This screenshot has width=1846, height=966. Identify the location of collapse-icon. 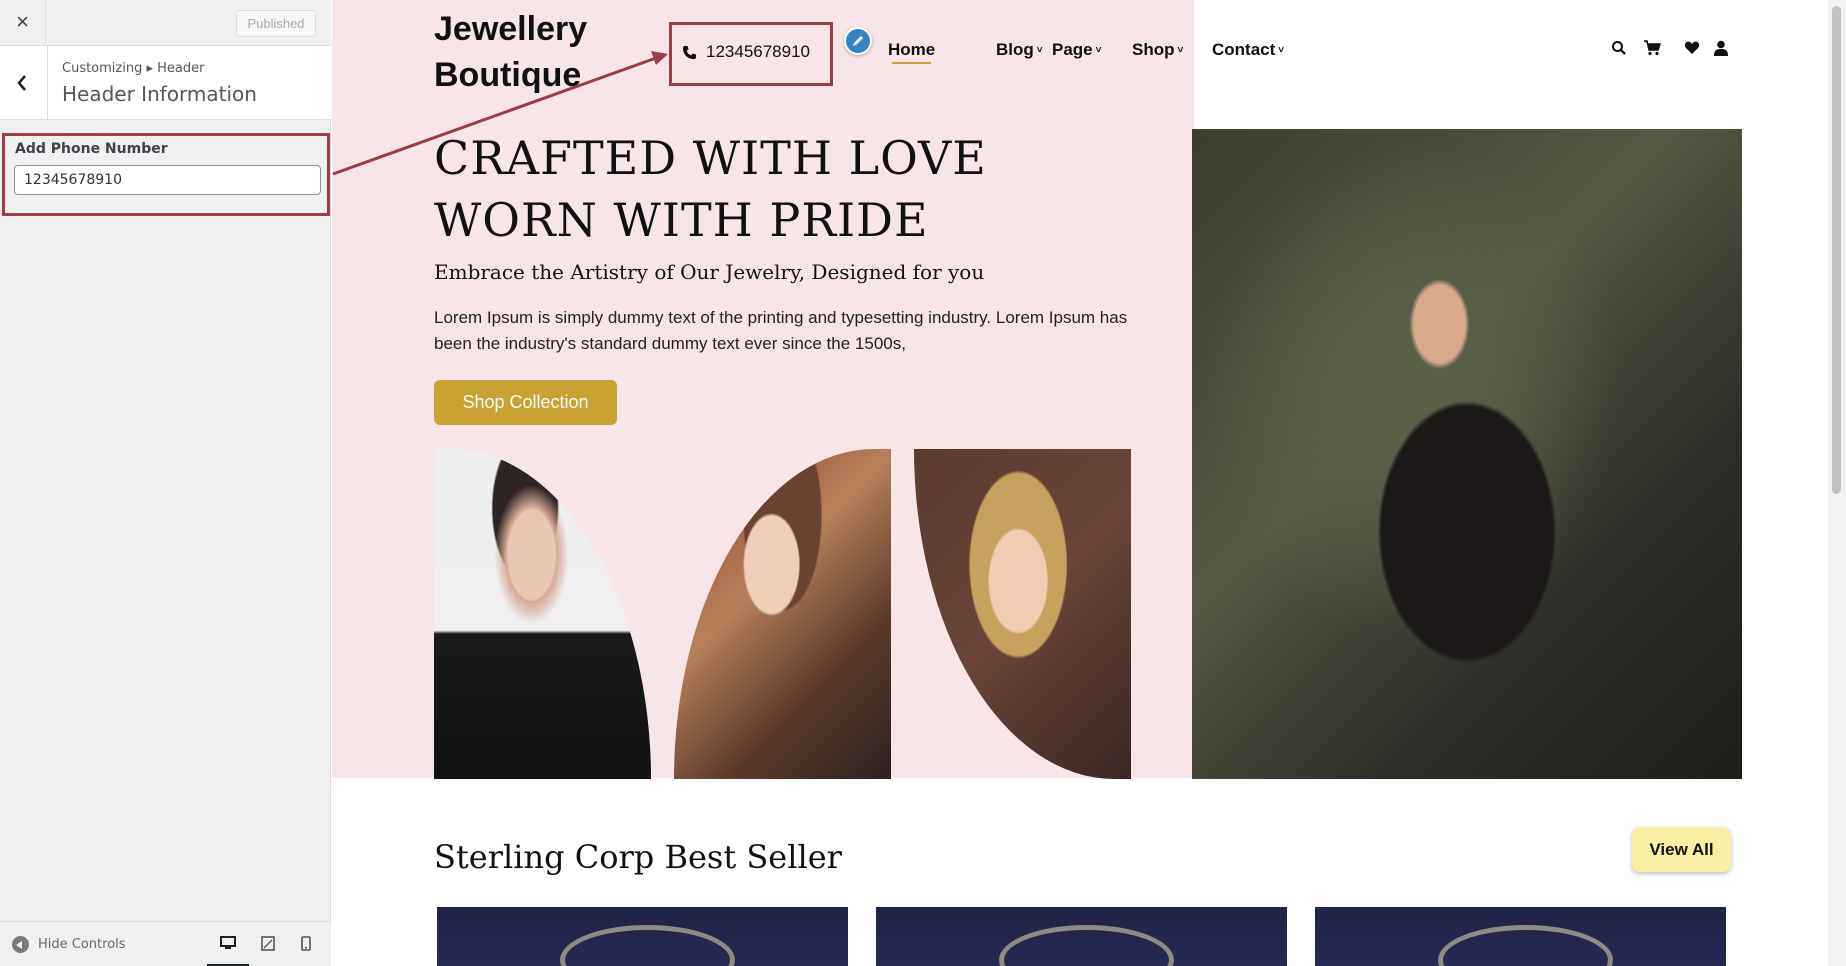
(20, 944).